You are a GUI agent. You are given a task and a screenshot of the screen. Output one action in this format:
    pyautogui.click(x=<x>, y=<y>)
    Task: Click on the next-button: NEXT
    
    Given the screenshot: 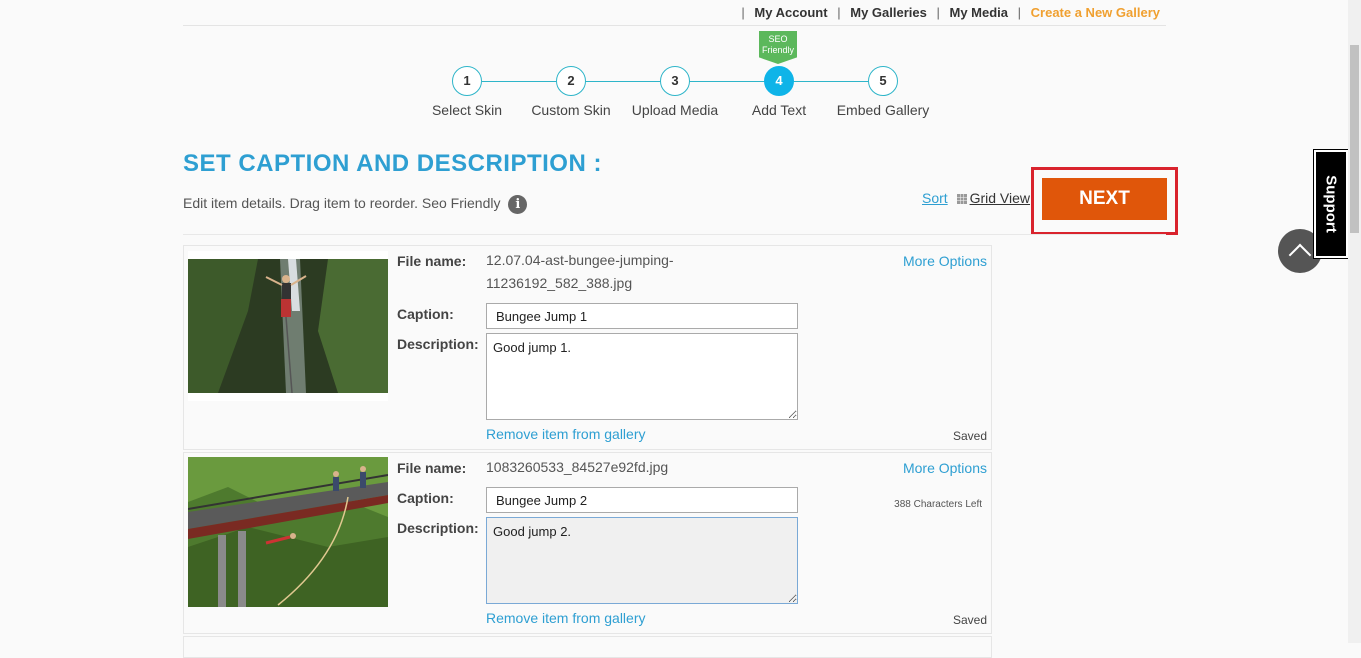 What is the action you would take?
    pyautogui.click(x=1104, y=199)
    